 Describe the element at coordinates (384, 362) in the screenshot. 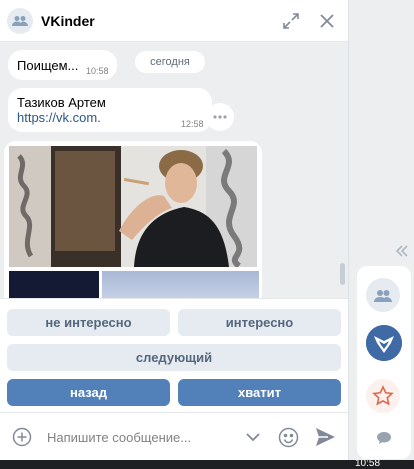

I see `side-dock` at that location.